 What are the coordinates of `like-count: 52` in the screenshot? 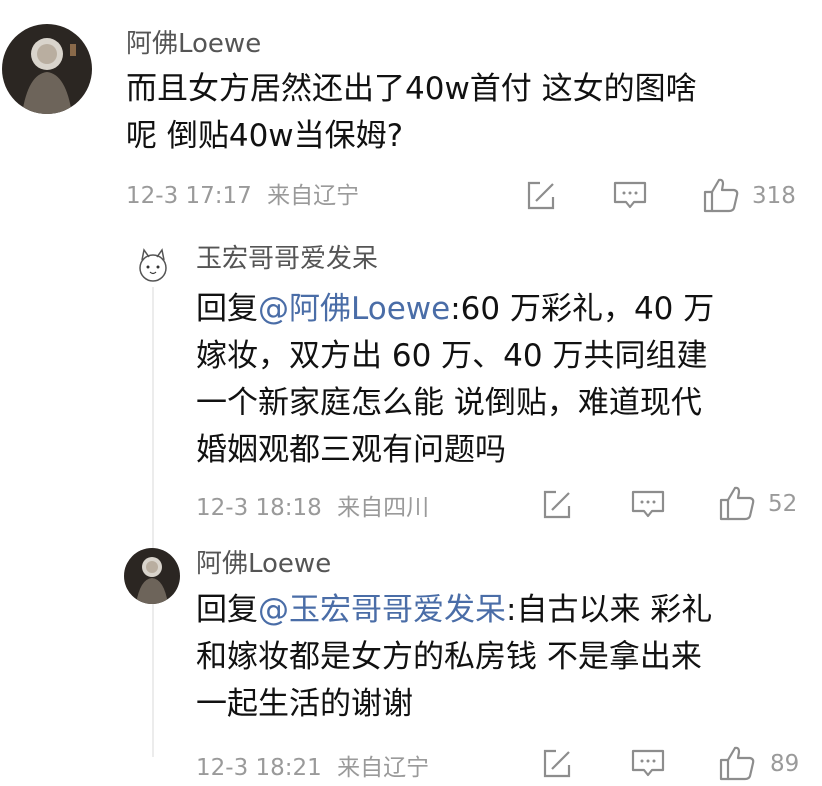 It's located at (783, 504).